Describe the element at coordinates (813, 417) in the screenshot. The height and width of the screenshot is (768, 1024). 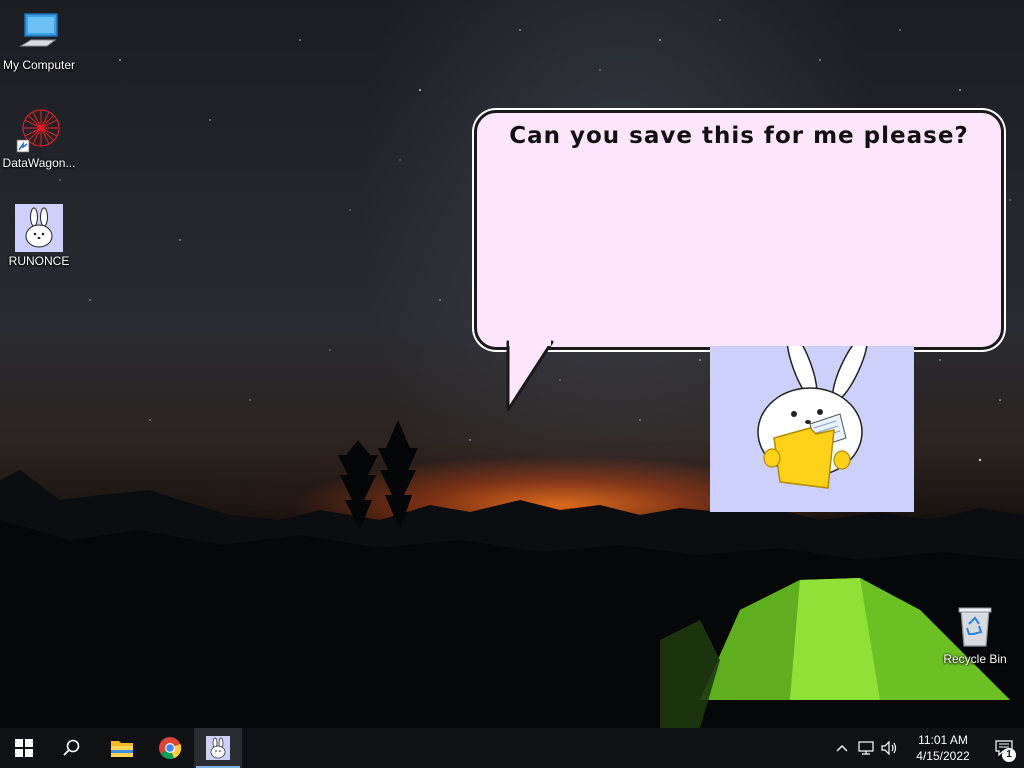
I see `bunny-holding-folder-image` at that location.